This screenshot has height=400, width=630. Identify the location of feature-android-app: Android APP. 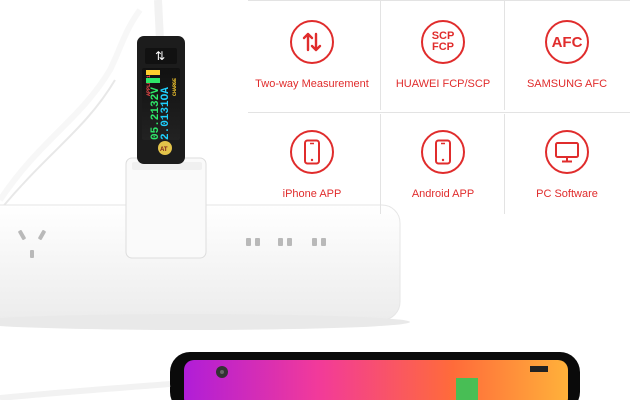
(443, 165).